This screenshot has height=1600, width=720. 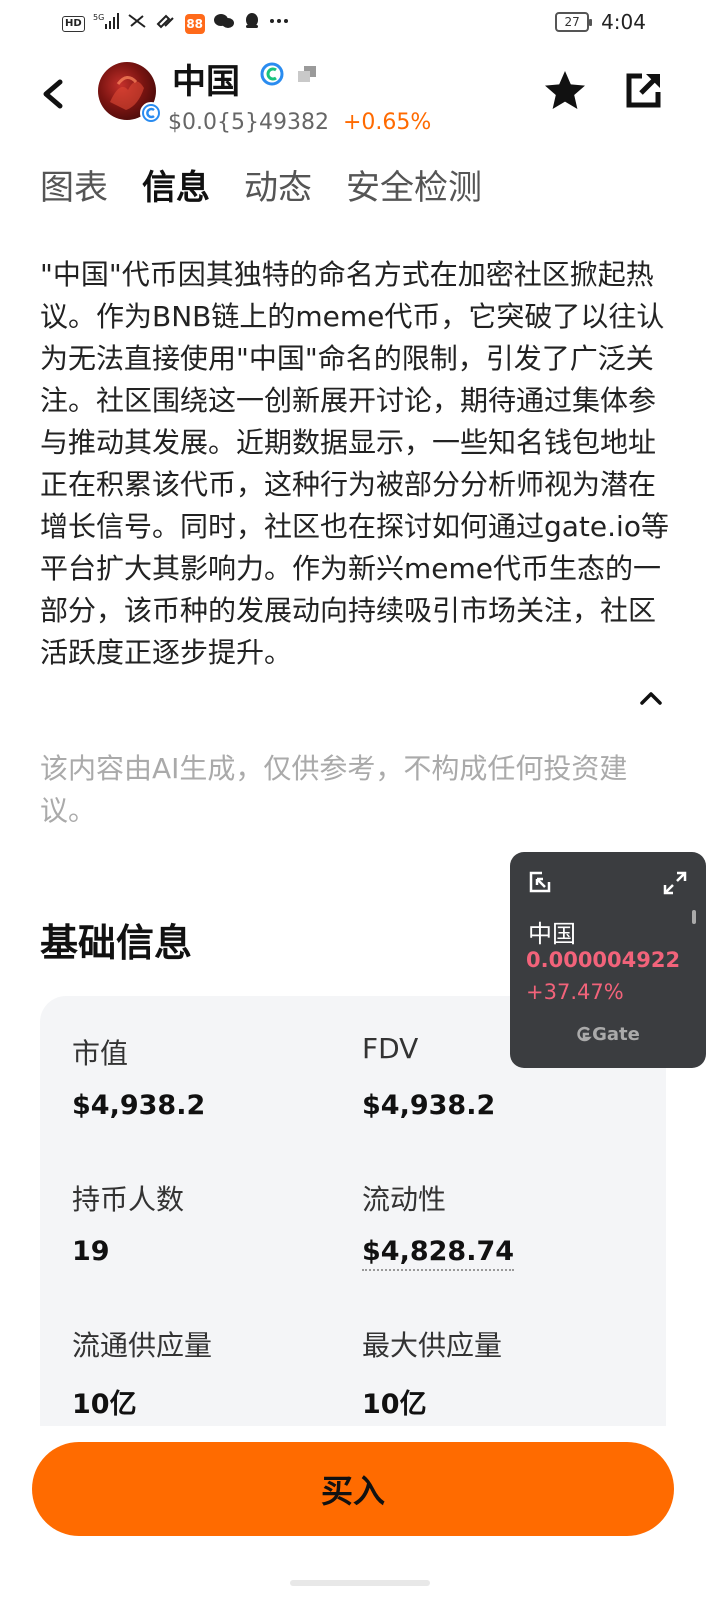 I want to click on metric-value-max-supply: 10亿, so click(x=394, y=1404).